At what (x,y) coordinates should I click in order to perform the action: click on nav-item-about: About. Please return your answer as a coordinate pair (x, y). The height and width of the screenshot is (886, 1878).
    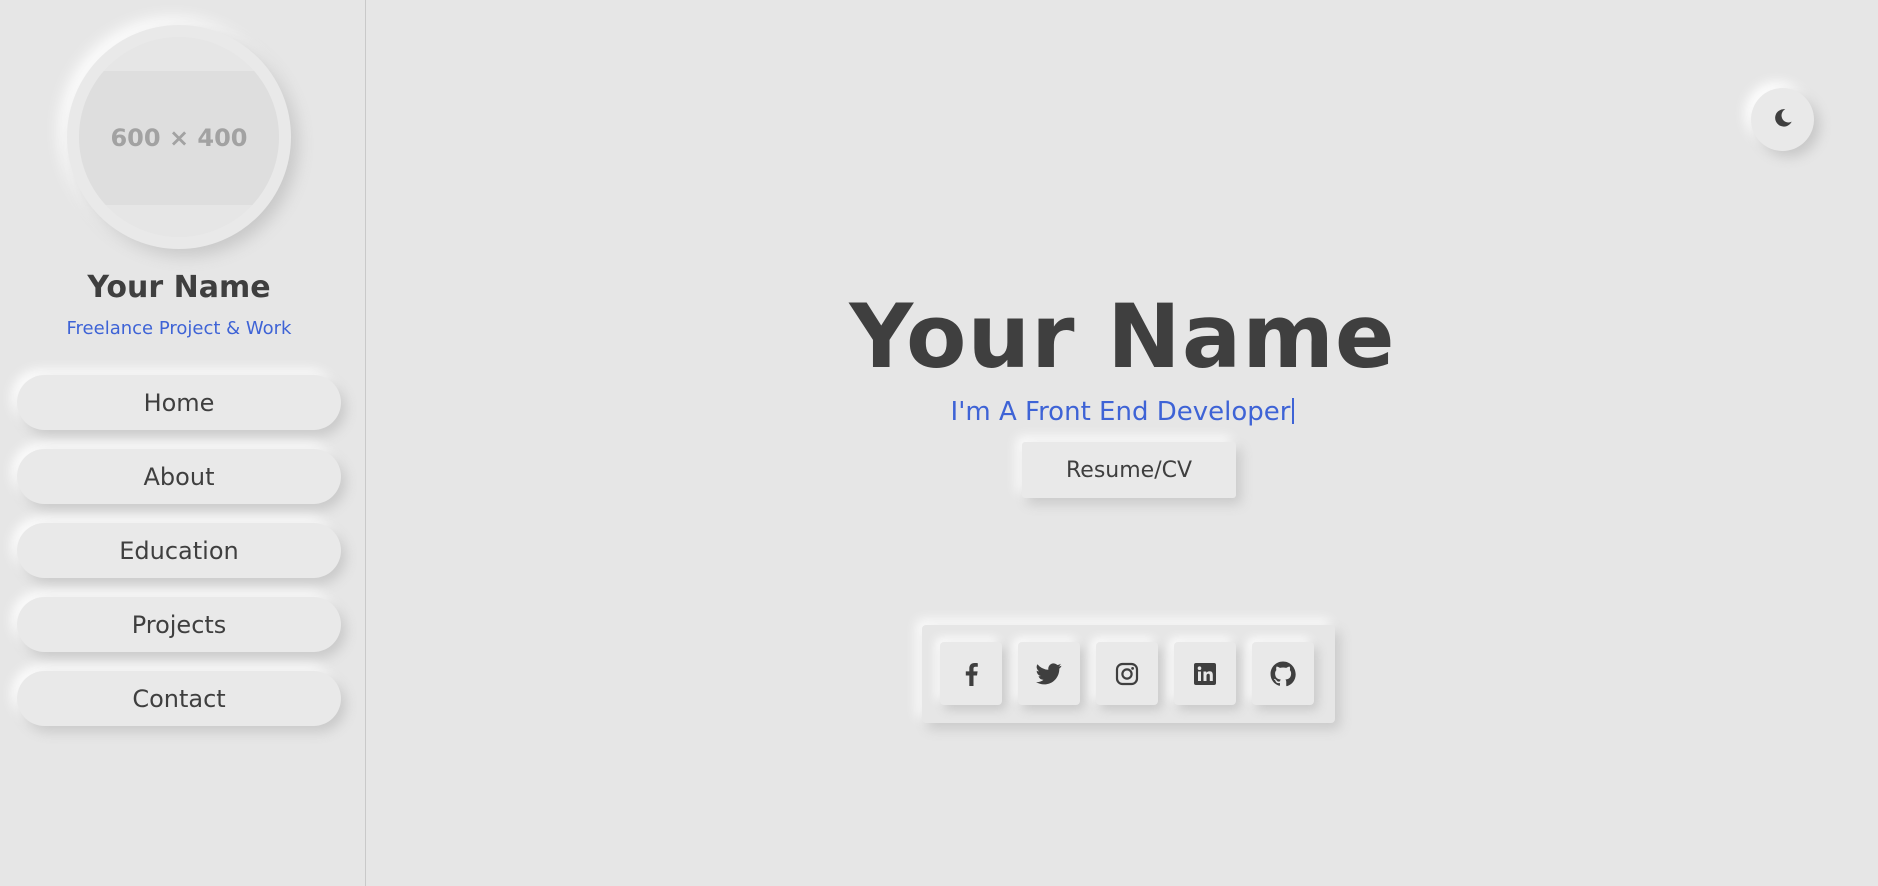
    Looking at the image, I should click on (179, 476).